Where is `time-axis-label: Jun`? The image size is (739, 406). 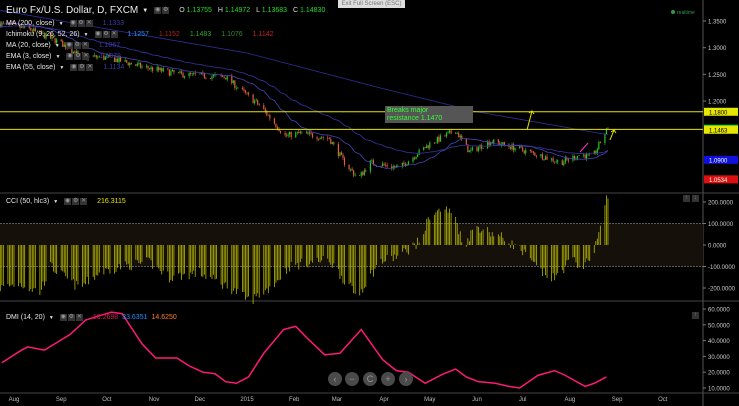 time-axis-label: Jun is located at coordinates (477, 400).